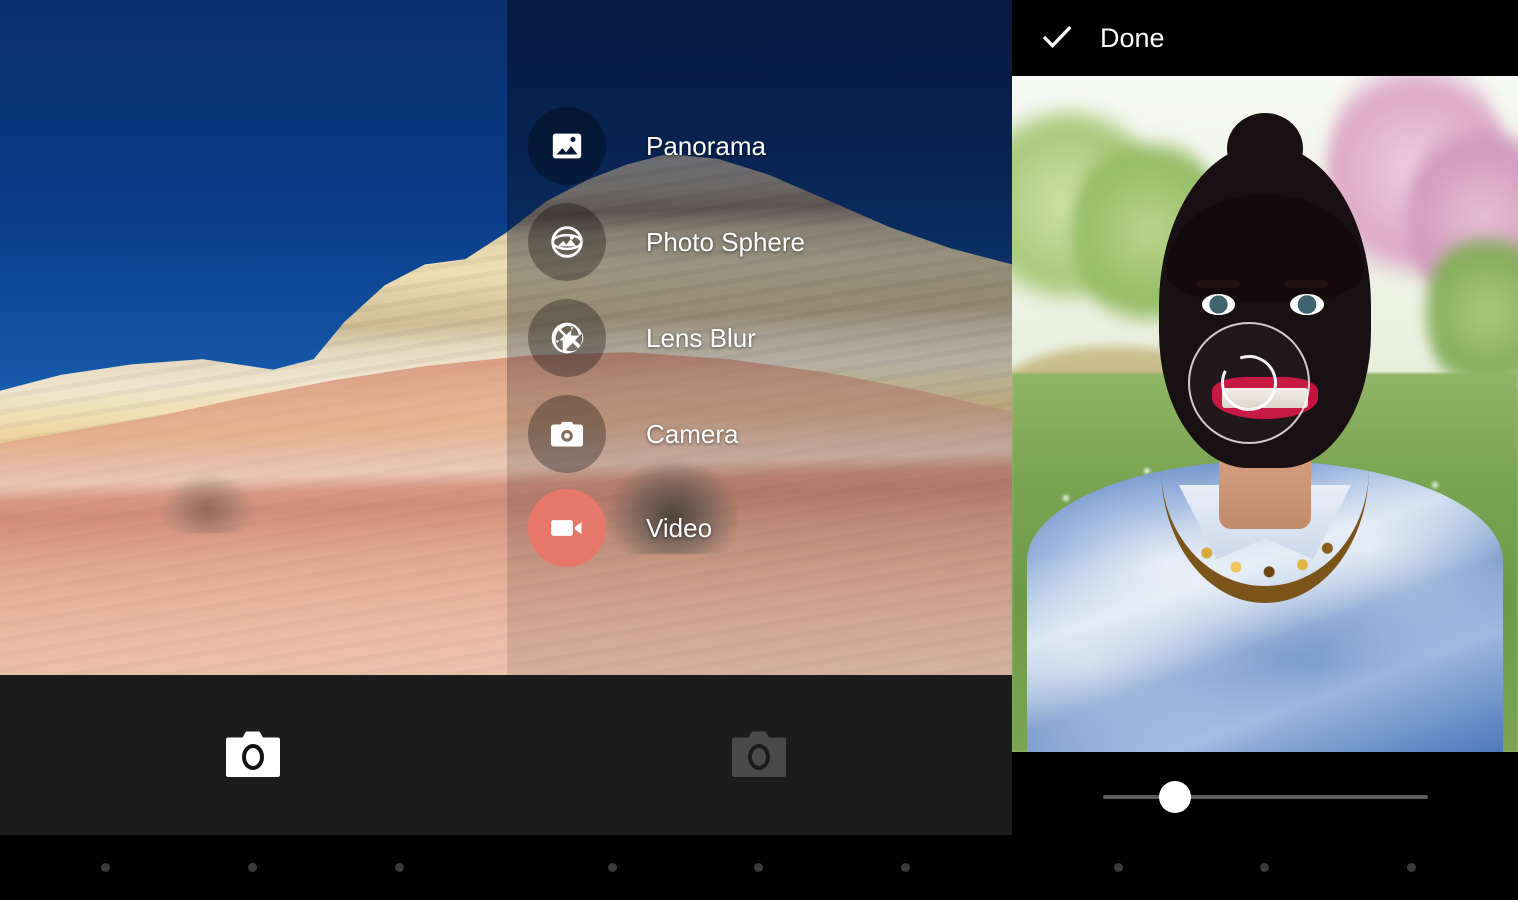  I want to click on eye, so click(1307, 305).